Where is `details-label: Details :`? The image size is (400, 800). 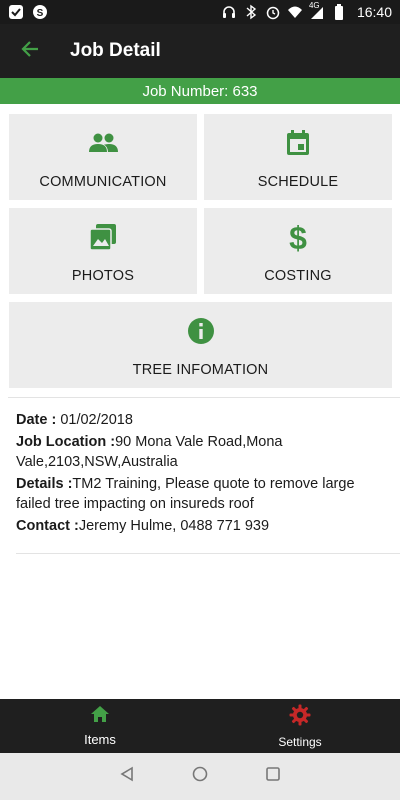 details-label: Details : is located at coordinates (44, 484).